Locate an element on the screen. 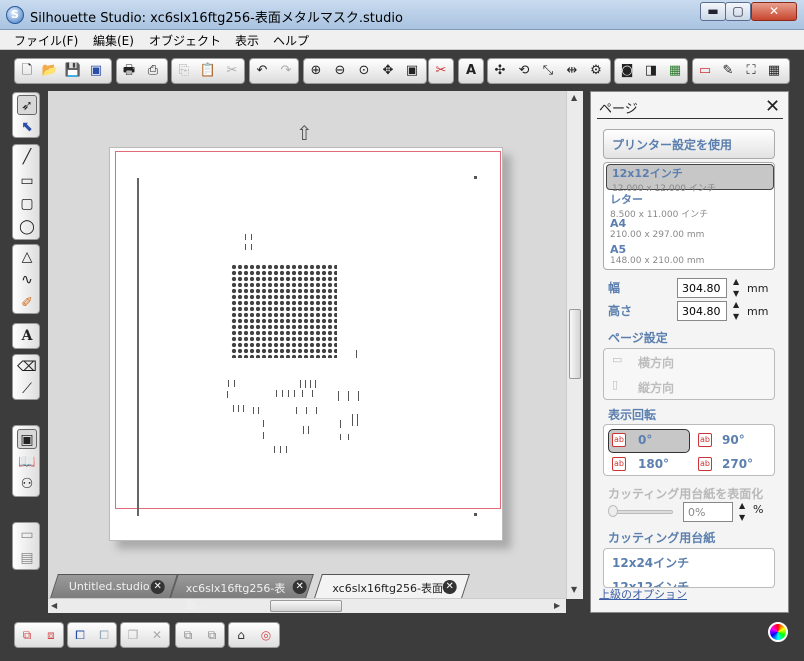 This screenshot has height=661, width=804. menu-view: 表示 is located at coordinates (247, 40).